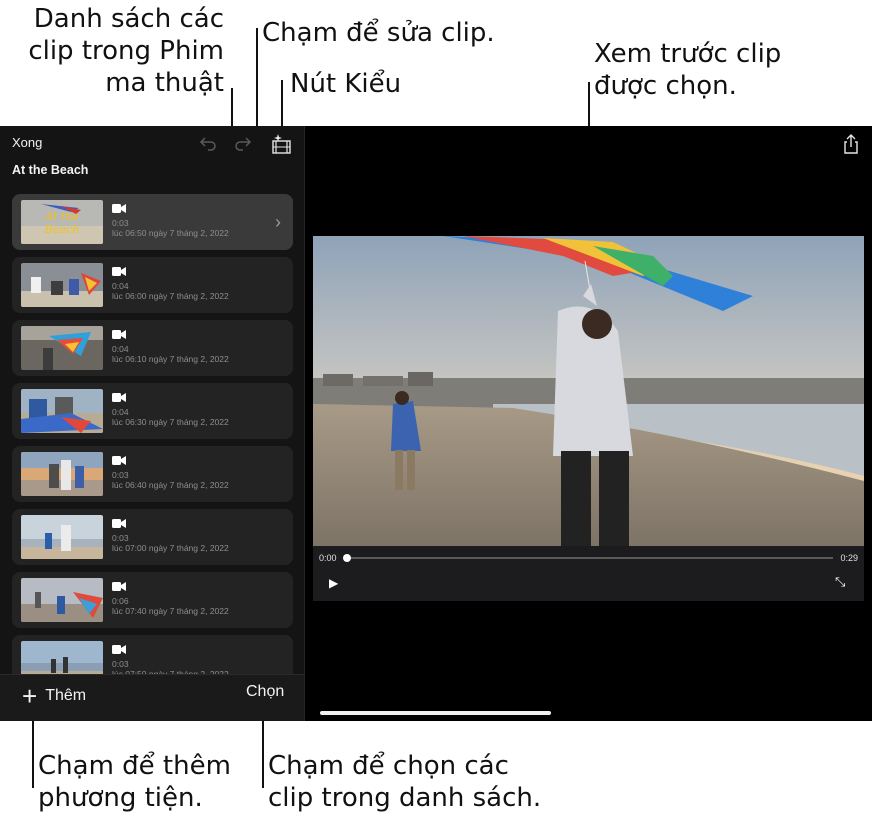 Image resolution: width=872 pixels, height=822 pixels. I want to click on select-button: Chọn, so click(265, 692).